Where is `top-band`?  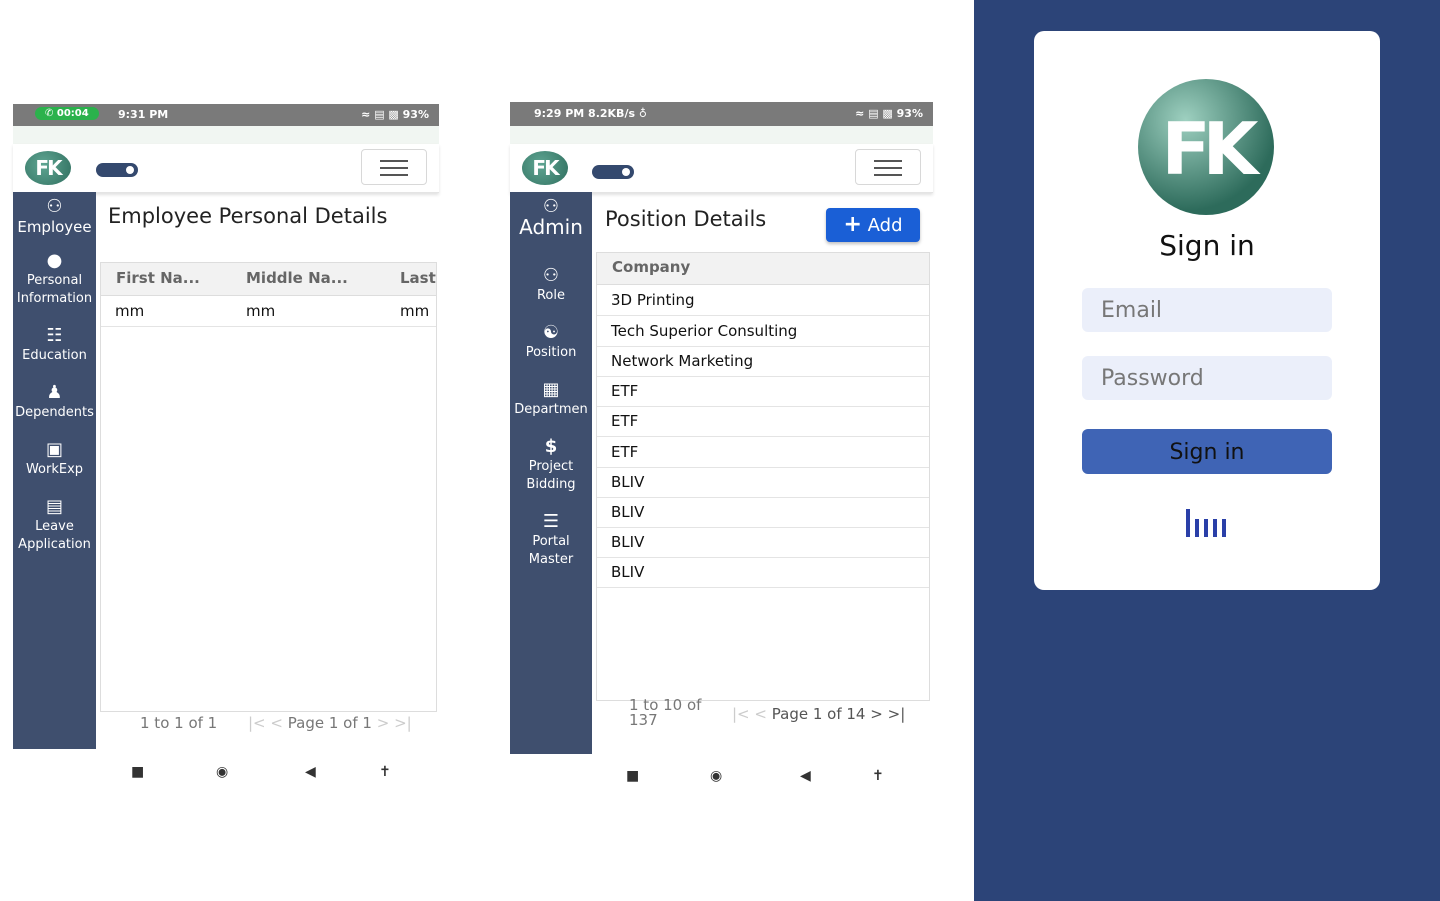 top-band is located at coordinates (226, 135).